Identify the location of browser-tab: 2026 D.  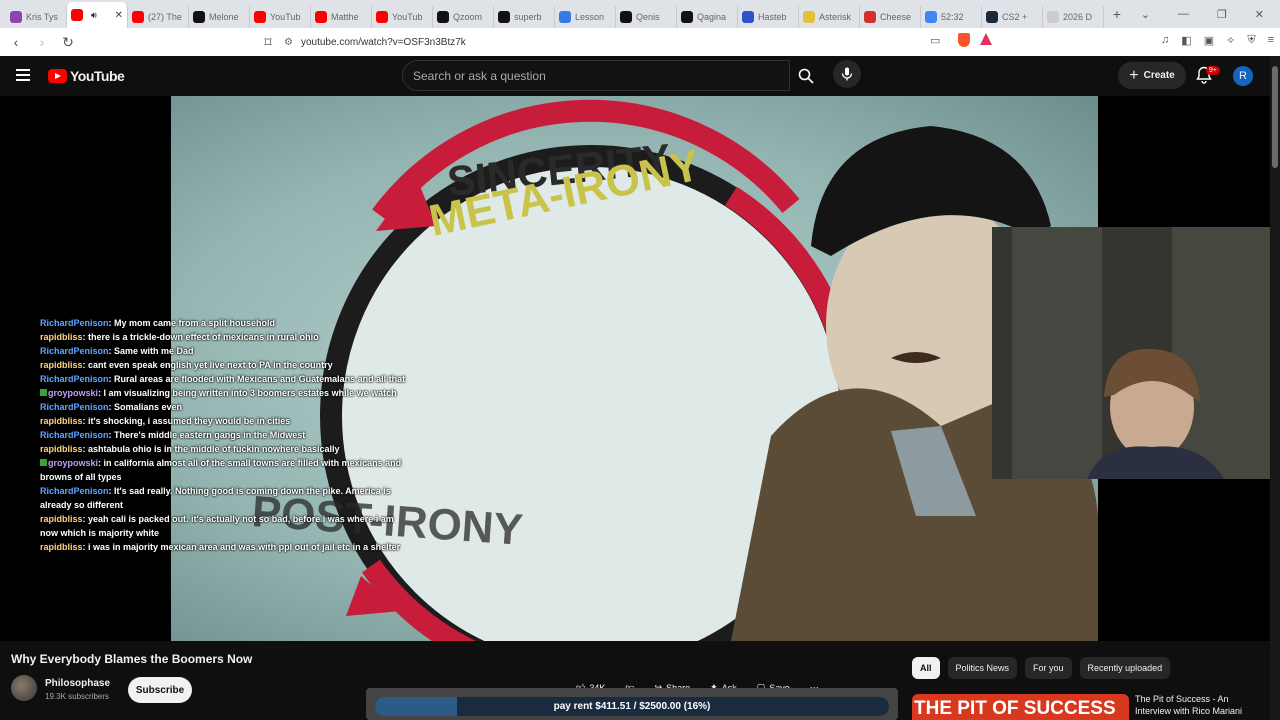
(1073, 17).